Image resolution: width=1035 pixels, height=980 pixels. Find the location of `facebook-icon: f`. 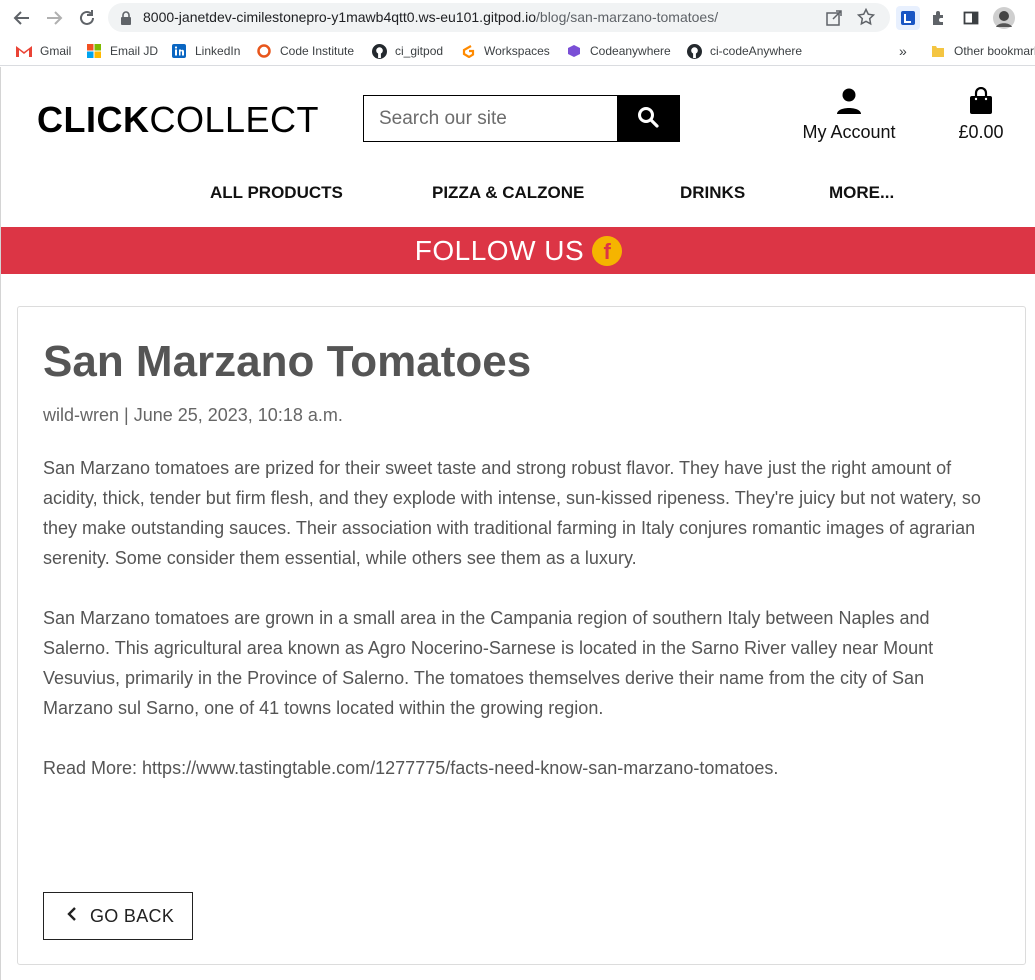

facebook-icon: f is located at coordinates (607, 250).